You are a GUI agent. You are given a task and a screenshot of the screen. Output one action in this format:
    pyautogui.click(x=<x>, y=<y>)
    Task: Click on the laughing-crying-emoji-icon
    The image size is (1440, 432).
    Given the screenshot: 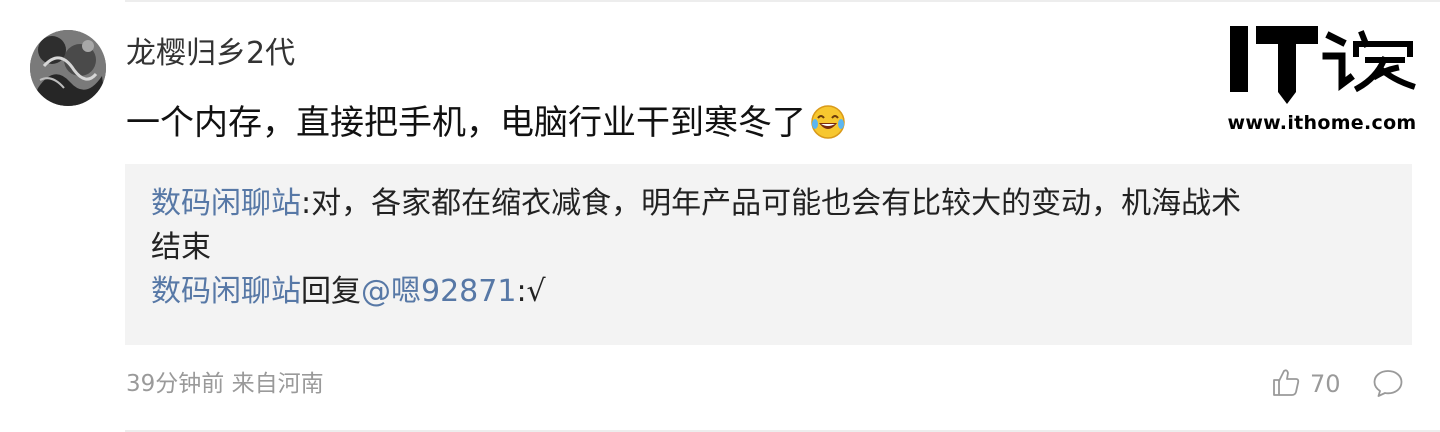 What is the action you would take?
    pyautogui.click(x=828, y=129)
    